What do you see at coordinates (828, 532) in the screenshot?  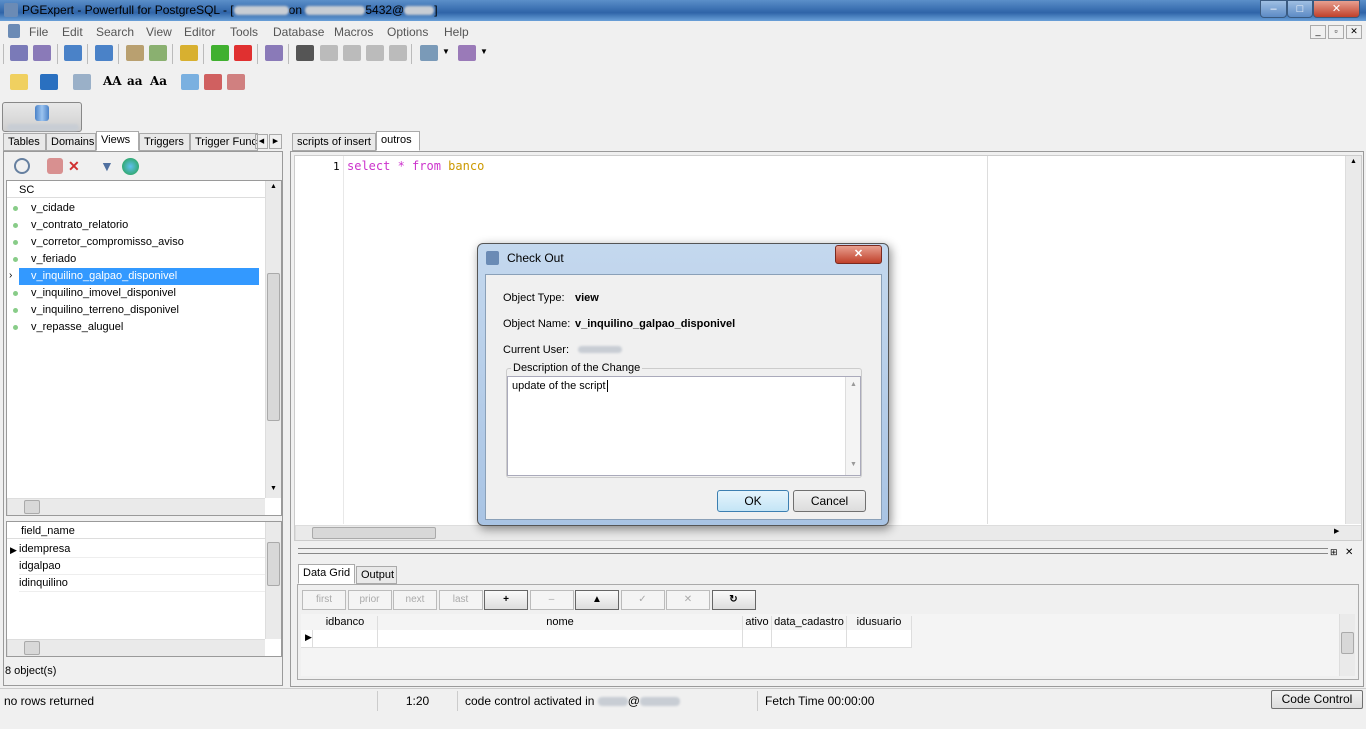 I see `editor-horizontal-scrollbar: ▶` at bounding box center [828, 532].